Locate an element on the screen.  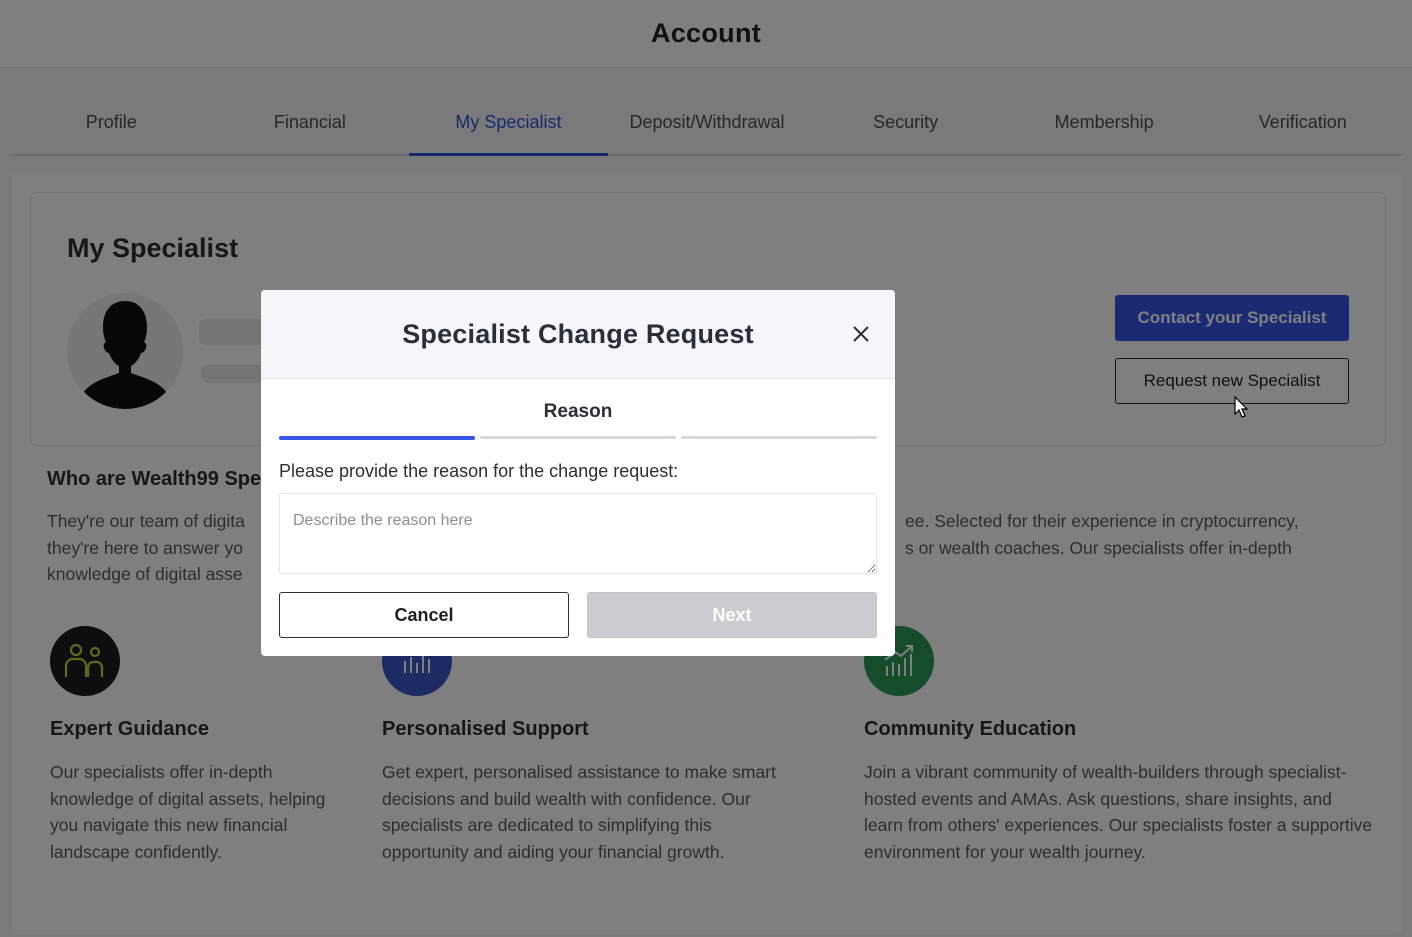
dialog-header: Specialist Change Request is located at coordinates (578, 334).